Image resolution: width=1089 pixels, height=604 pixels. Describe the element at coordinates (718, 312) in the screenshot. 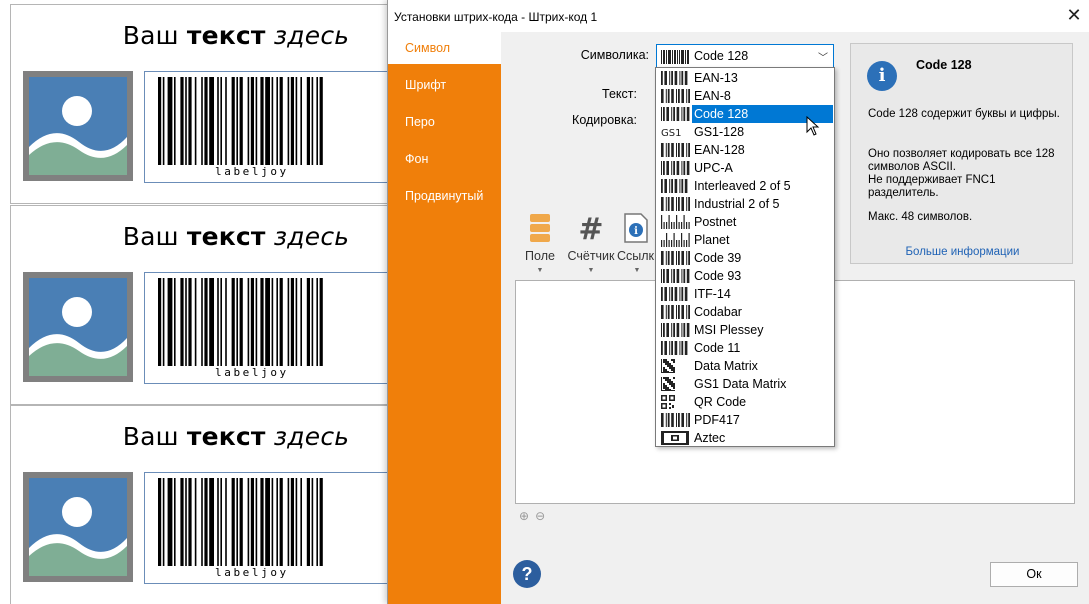

I see `dropdown-option-label: Codabar` at that location.